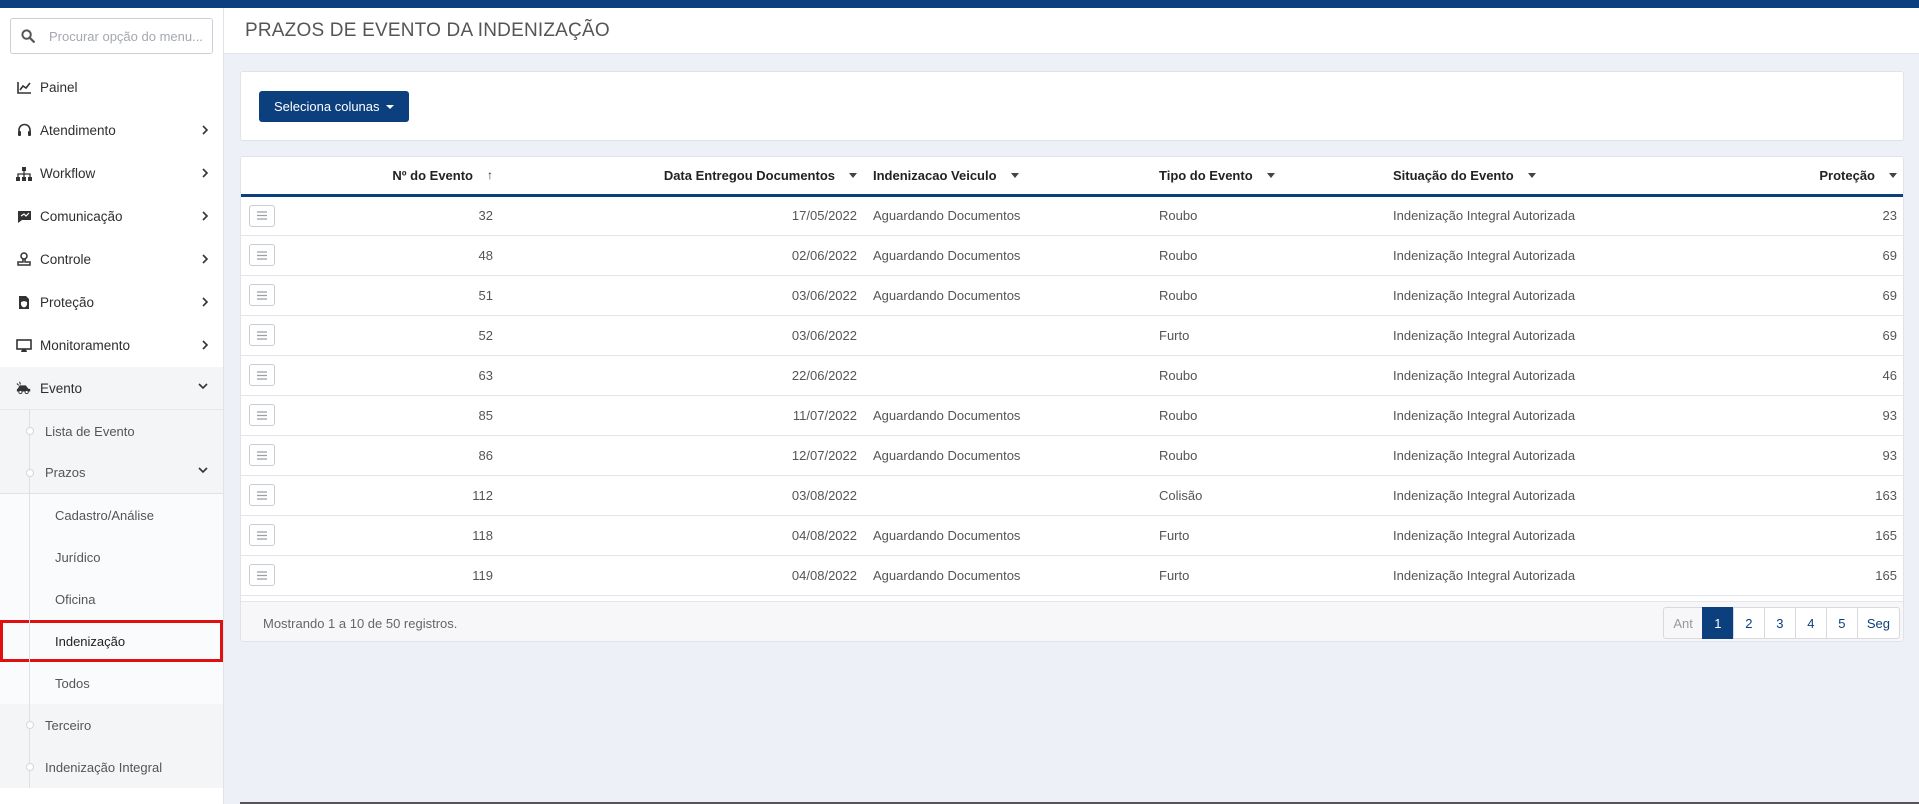  I want to click on sidebar-item-painel: Painel, so click(111, 87).